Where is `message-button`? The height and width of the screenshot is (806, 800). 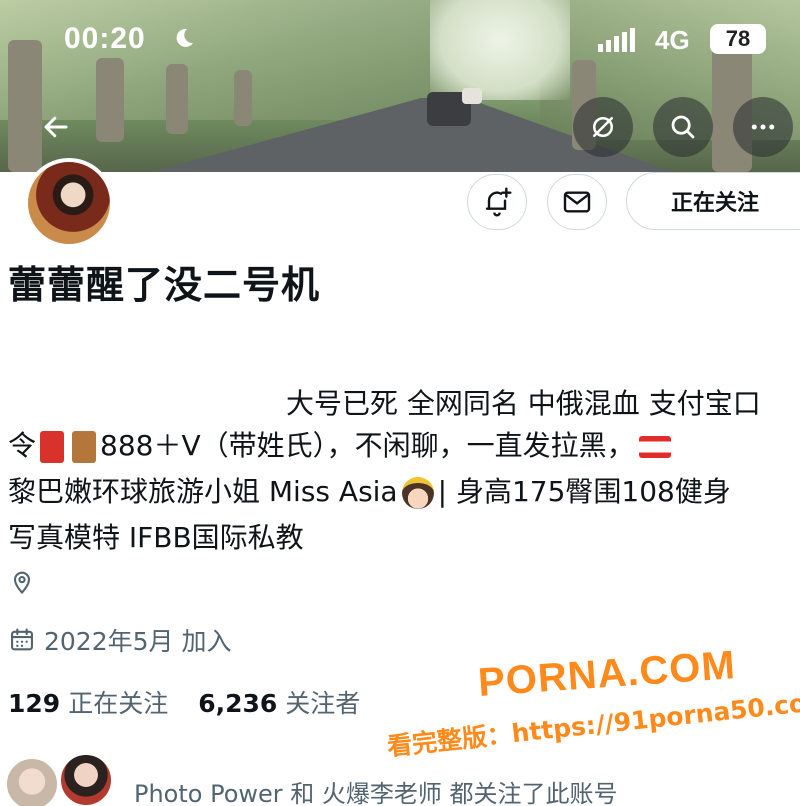 message-button is located at coordinates (577, 202).